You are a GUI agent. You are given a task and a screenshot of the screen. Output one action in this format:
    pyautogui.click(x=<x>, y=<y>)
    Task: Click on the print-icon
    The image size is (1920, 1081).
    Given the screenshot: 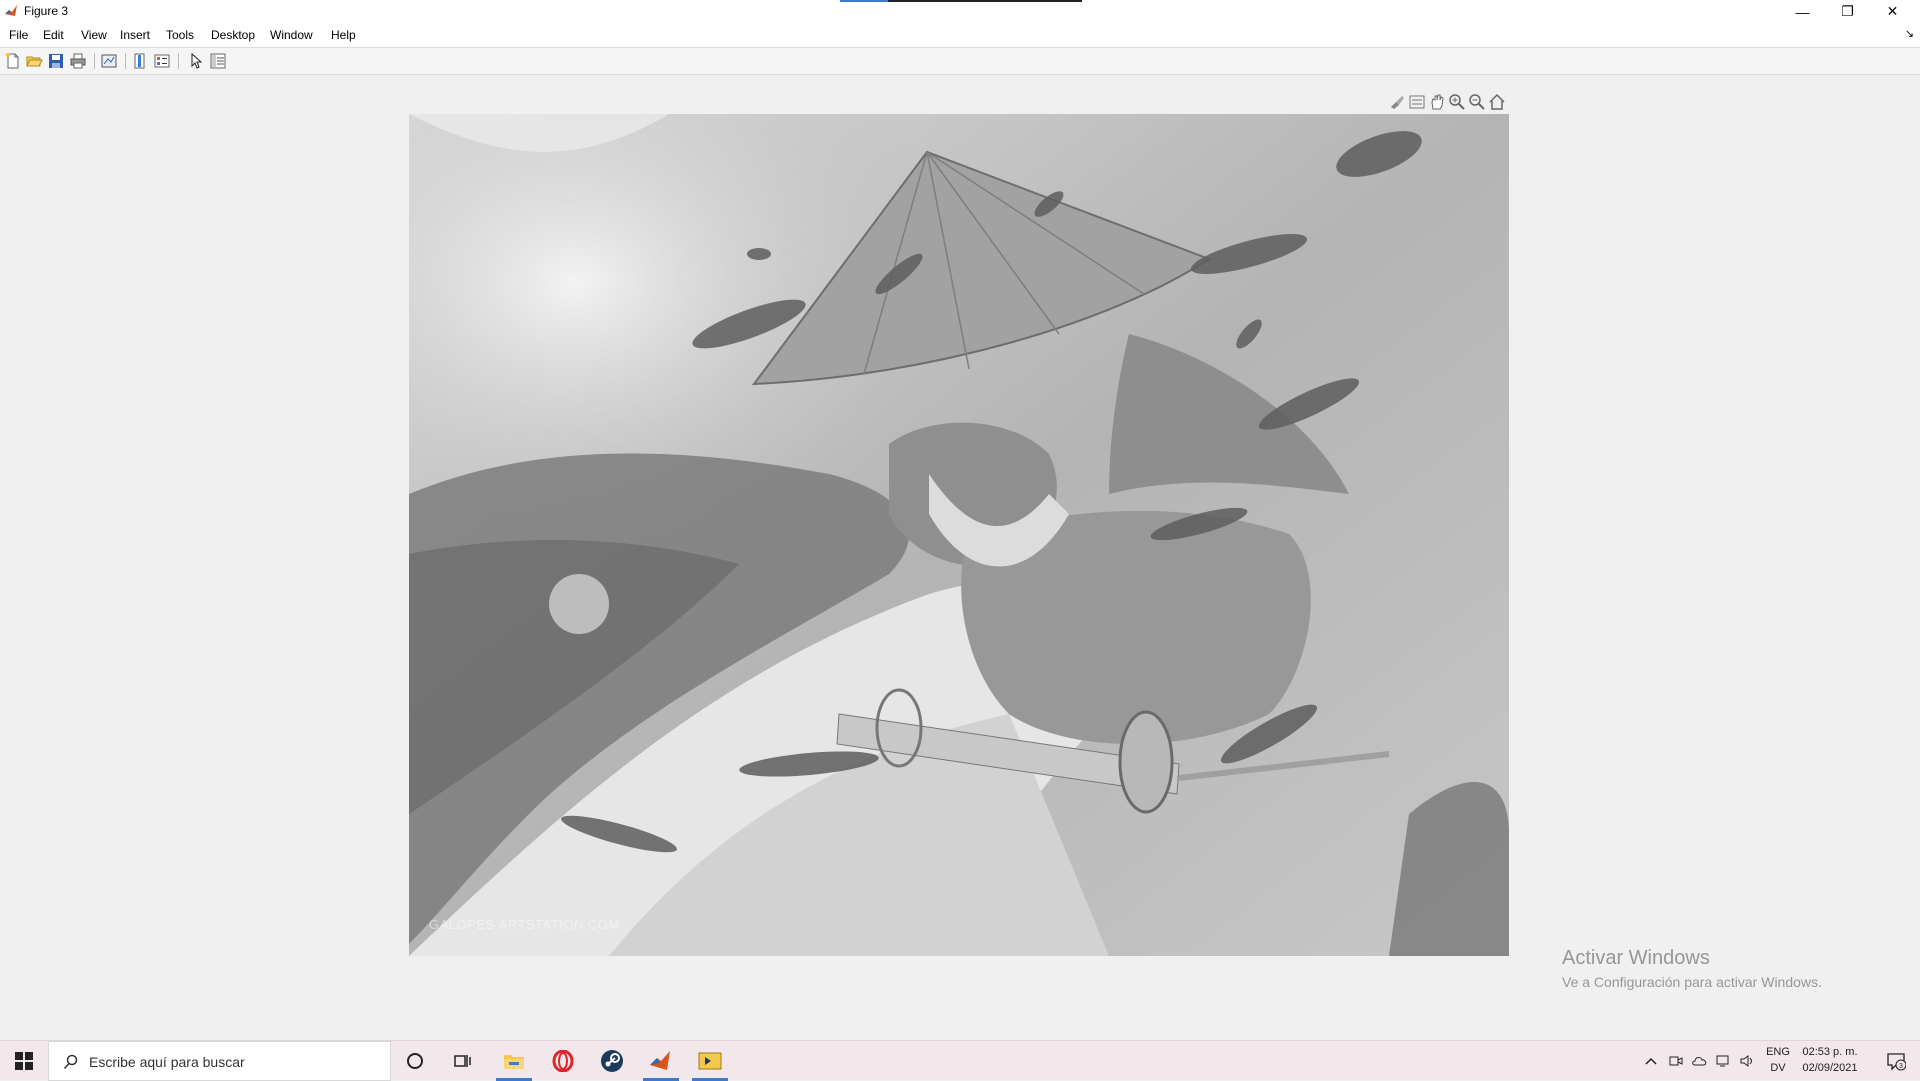 What is the action you would take?
    pyautogui.click(x=78, y=61)
    